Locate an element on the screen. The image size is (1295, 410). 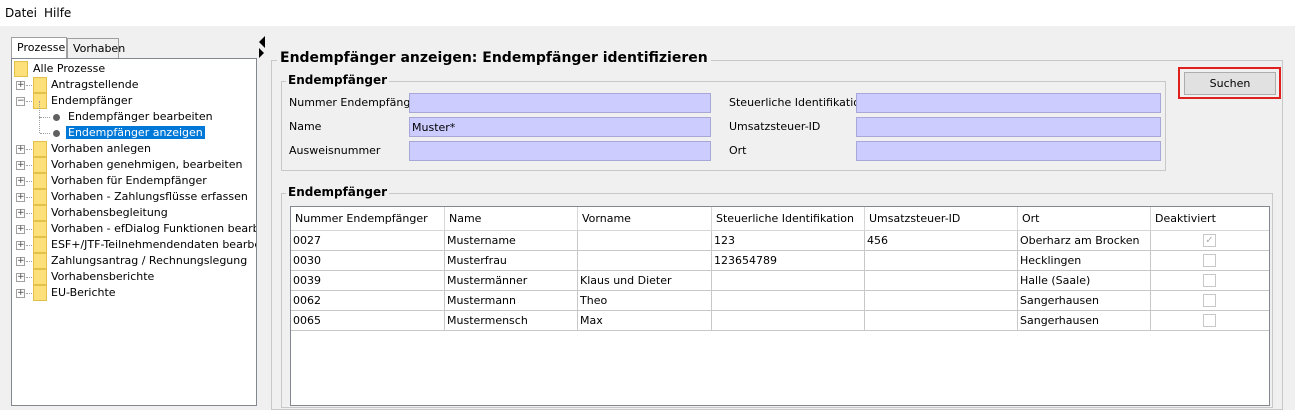
col-header-steuer: Steuerliche Identifikation is located at coordinates (788, 219).